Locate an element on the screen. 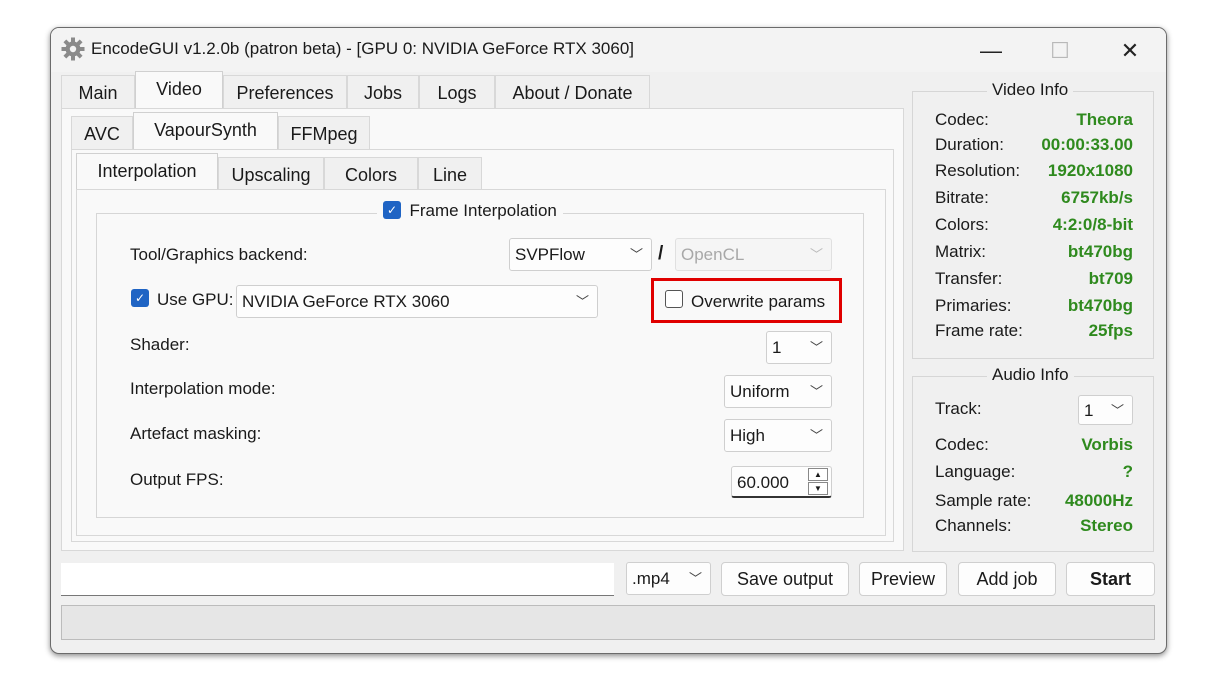 Image resolution: width=1215 pixels, height=680 pixels. audio-info-value: 48000Hz is located at coordinates (1098, 500).